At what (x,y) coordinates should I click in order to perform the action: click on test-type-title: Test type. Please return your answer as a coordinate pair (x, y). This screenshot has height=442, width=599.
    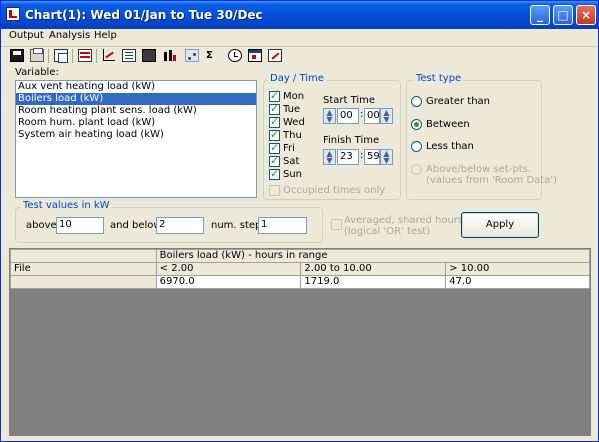
    Looking at the image, I should click on (439, 78).